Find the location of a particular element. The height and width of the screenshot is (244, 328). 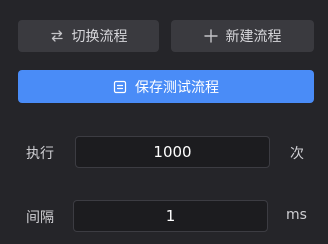

interval-label: 间隔 is located at coordinates (40, 218).